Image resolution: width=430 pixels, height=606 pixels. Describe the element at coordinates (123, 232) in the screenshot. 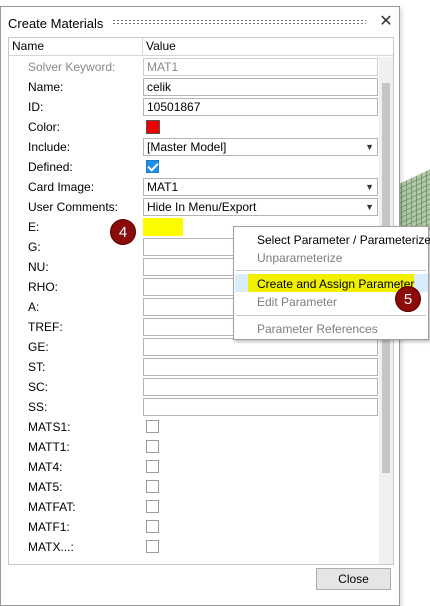

I see `step-badge-4: 4` at that location.